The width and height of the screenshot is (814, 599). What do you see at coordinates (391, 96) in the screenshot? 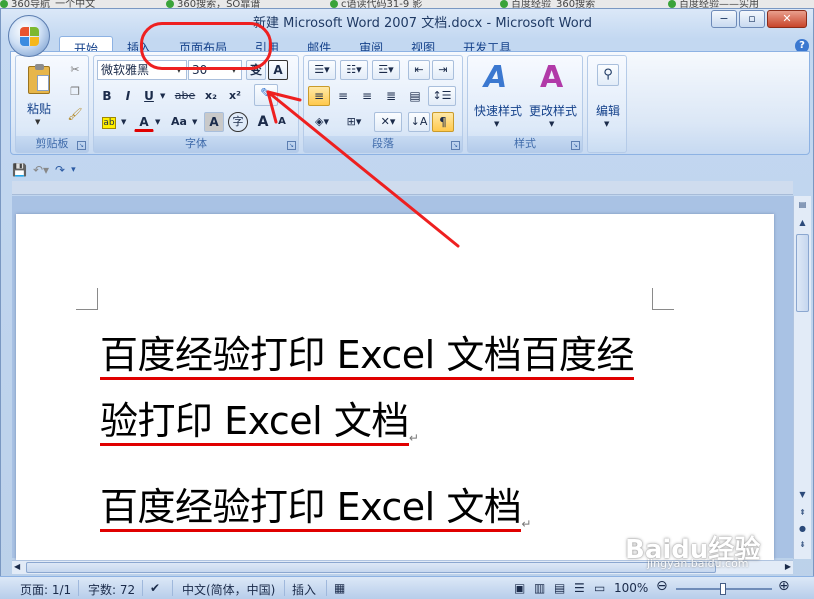
I see `justify-icon: ≣` at bounding box center [391, 96].